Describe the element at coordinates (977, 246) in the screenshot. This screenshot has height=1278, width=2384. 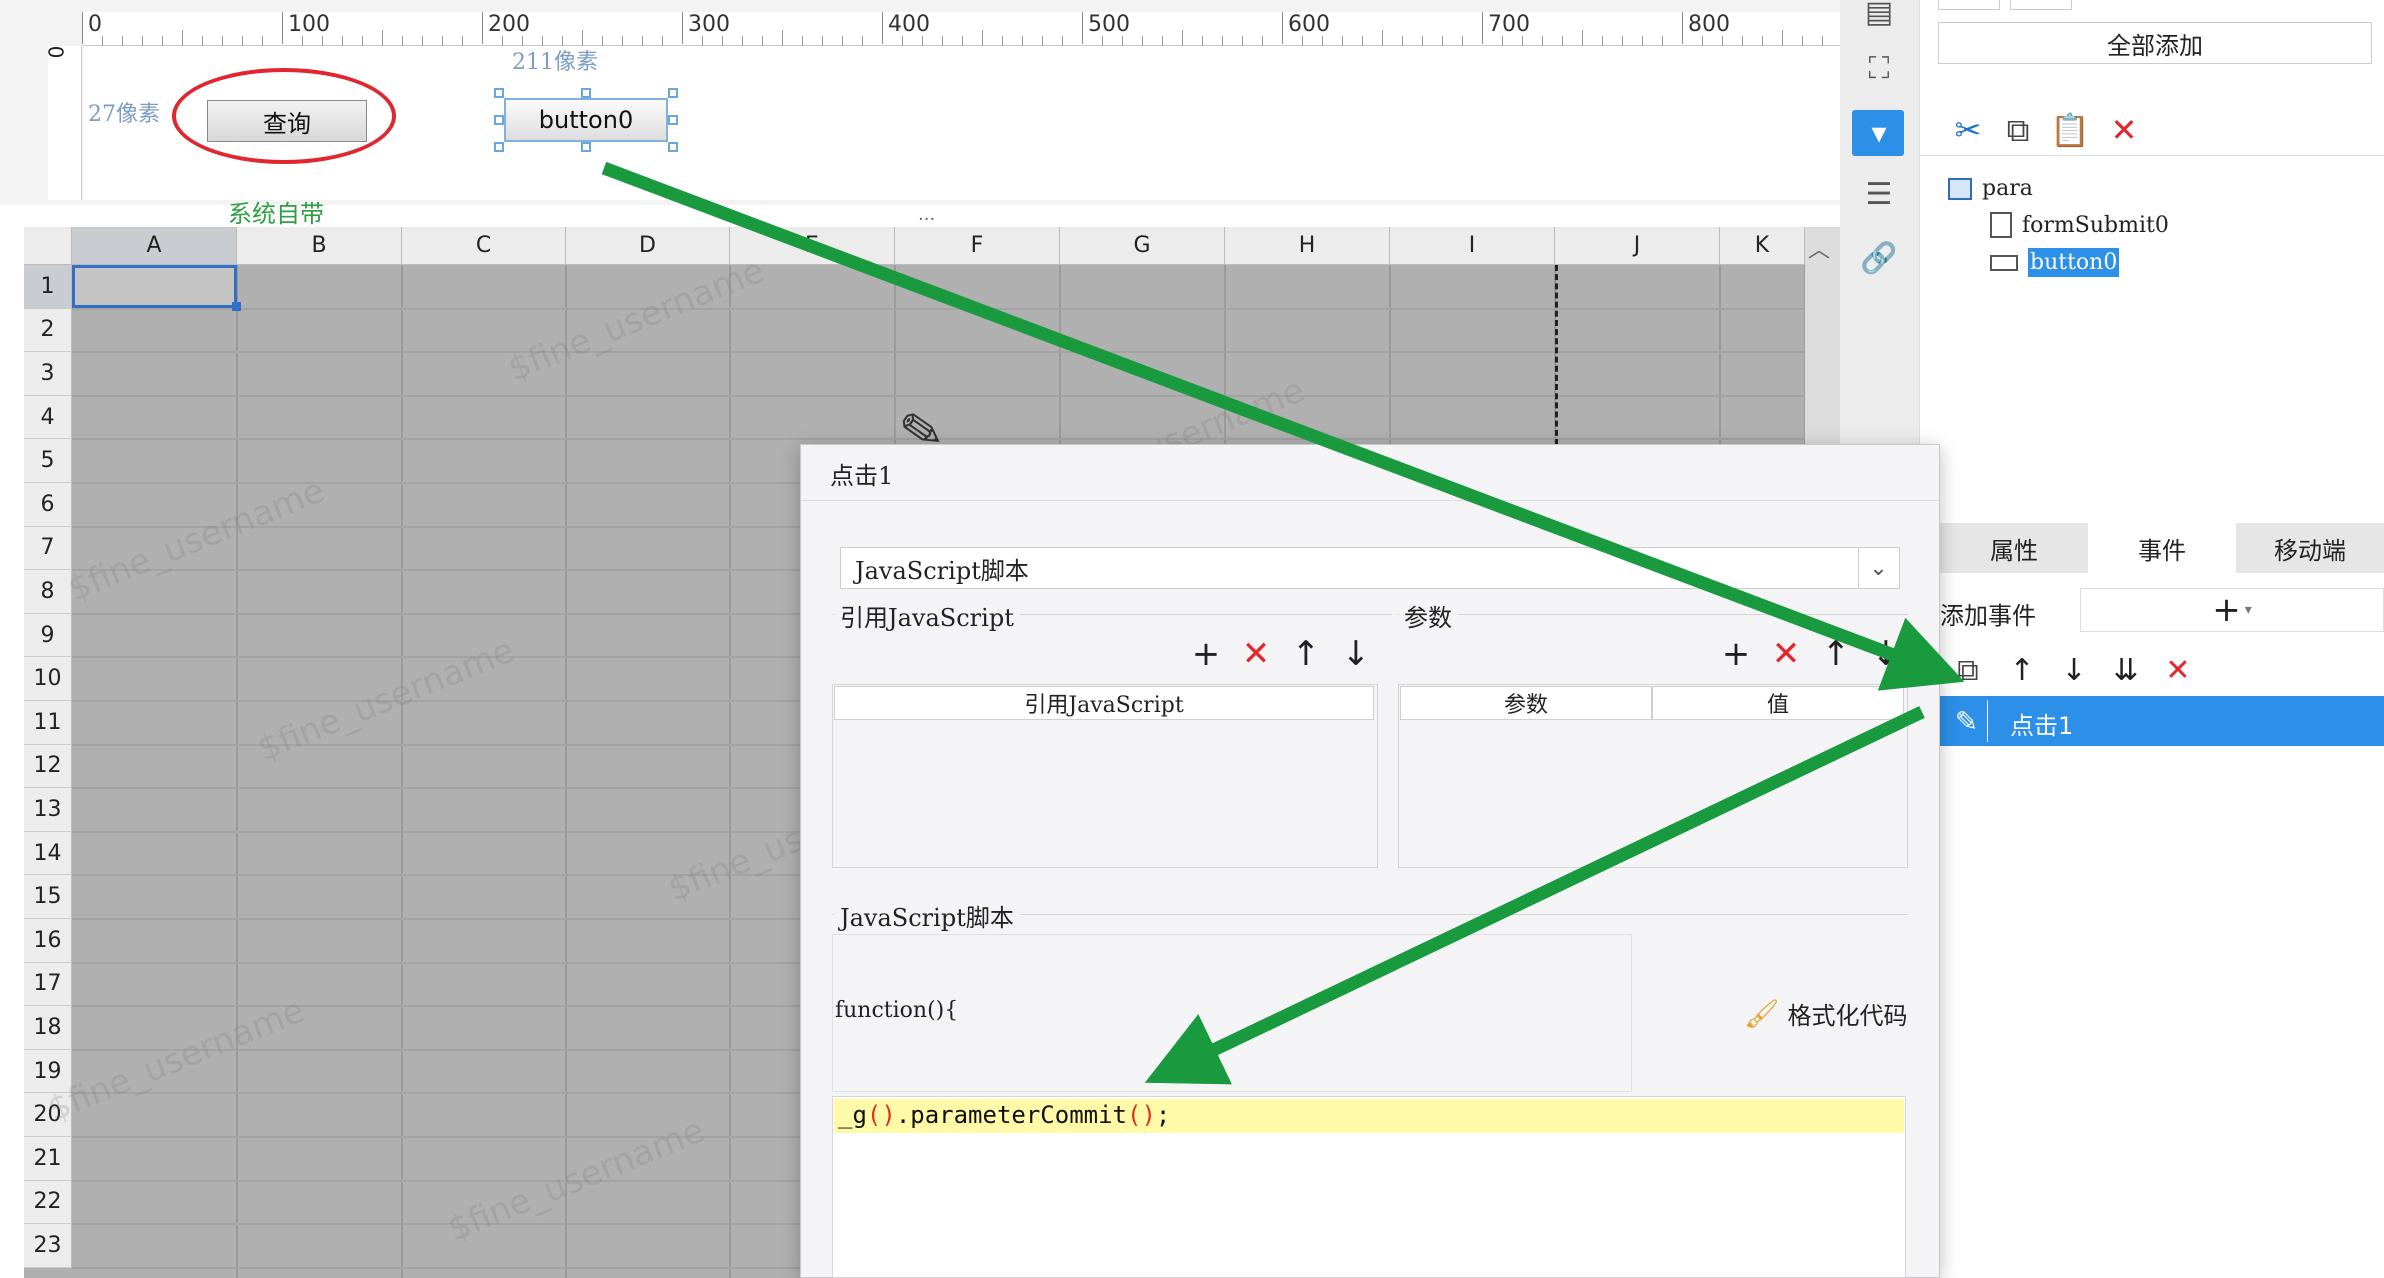
I see `column-header: F` at that location.